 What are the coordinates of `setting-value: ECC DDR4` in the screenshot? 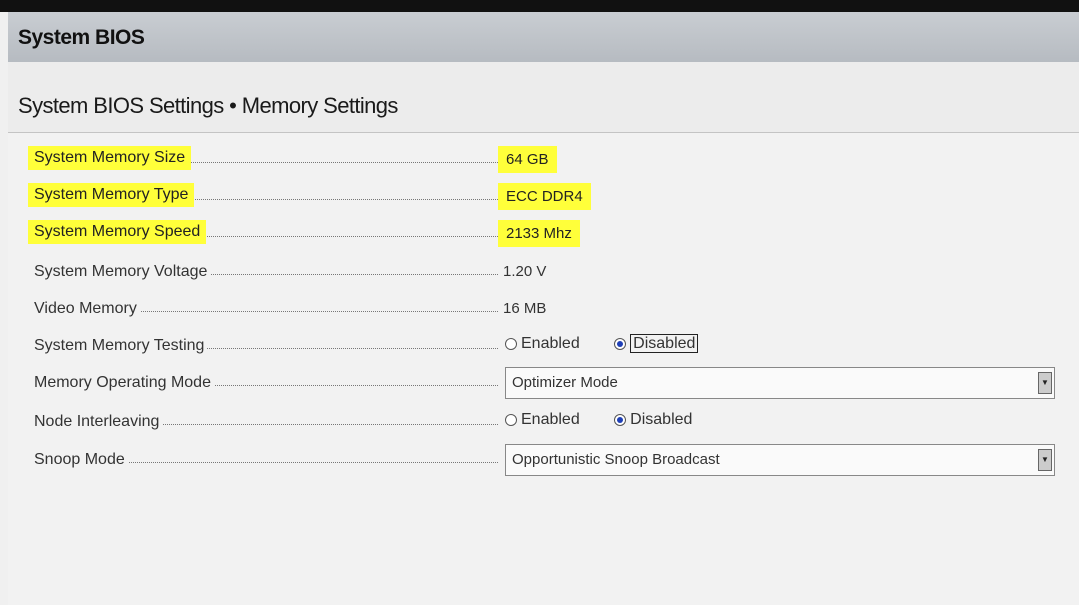 It's located at (544, 196).